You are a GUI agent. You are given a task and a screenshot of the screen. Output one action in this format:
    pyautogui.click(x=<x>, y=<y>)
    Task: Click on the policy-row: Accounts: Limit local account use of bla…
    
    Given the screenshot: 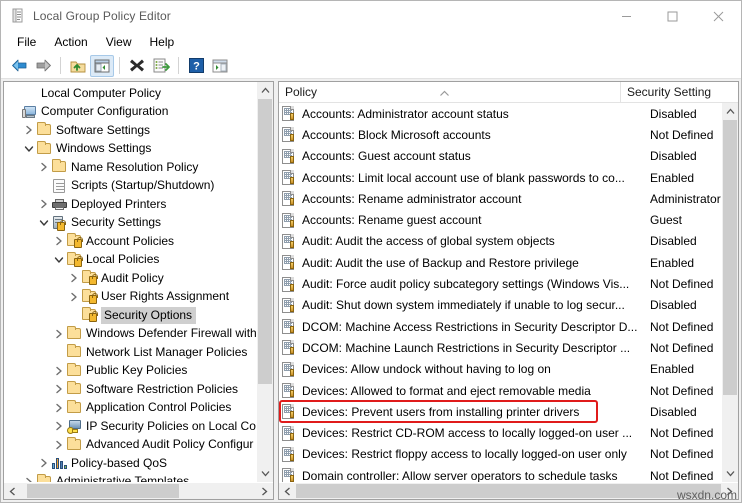 What is the action you would take?
    pyautogui.click(x=500, y=177)
    